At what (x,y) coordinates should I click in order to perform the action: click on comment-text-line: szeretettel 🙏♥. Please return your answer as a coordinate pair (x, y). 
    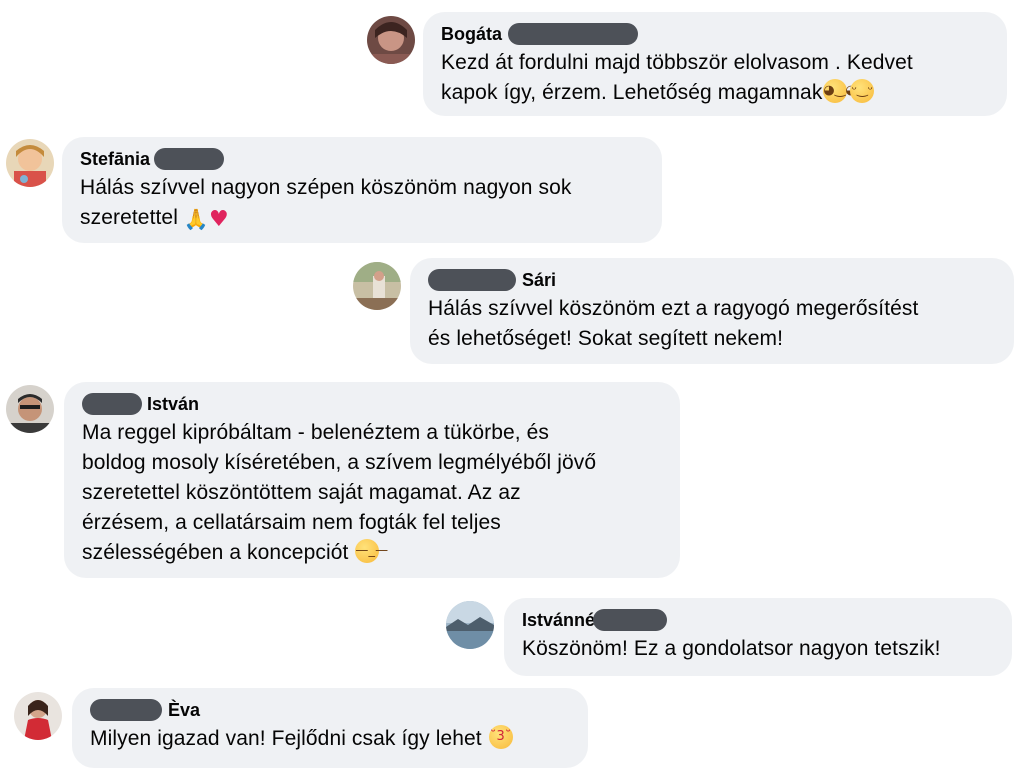
    Looking at the image, I should click on (362, 218).